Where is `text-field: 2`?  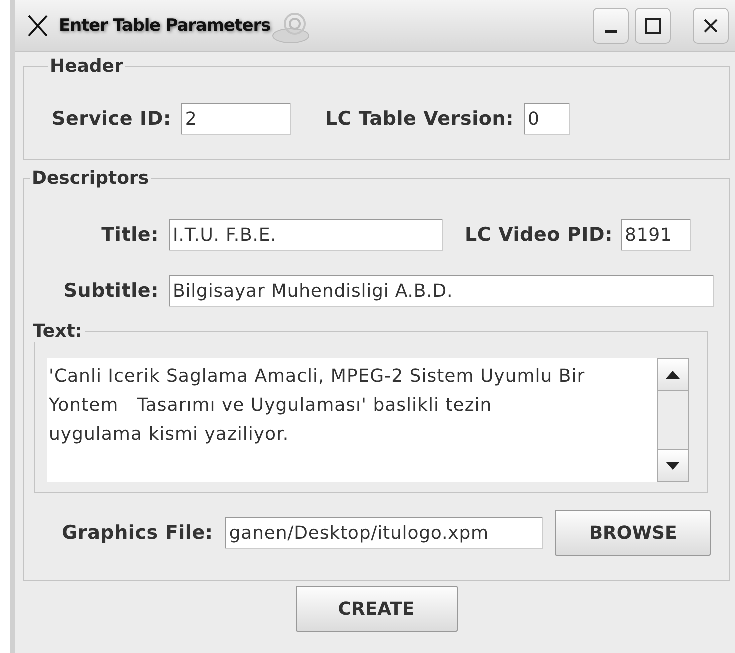 text-field: 2 is located at coordinates (236, 119).